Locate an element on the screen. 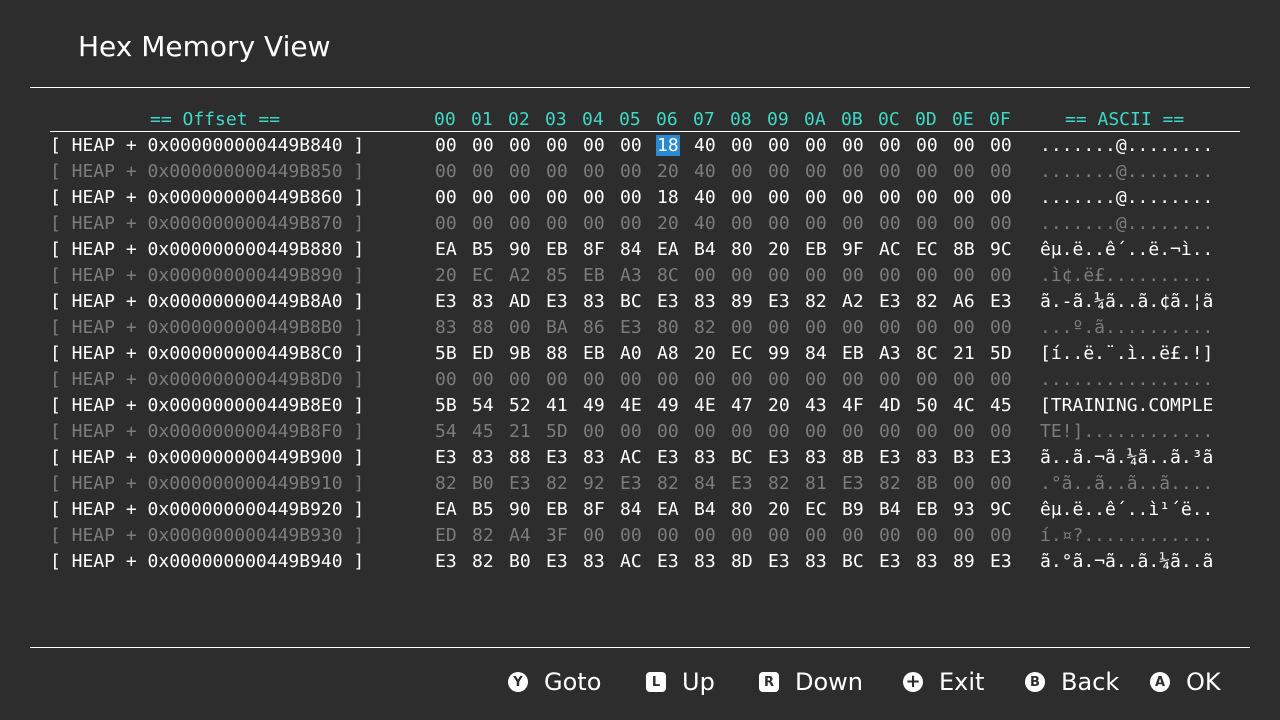 The height and width of the screenshot is (720, 1280). byte-cell: 8F is located at coordinates (600, 250).